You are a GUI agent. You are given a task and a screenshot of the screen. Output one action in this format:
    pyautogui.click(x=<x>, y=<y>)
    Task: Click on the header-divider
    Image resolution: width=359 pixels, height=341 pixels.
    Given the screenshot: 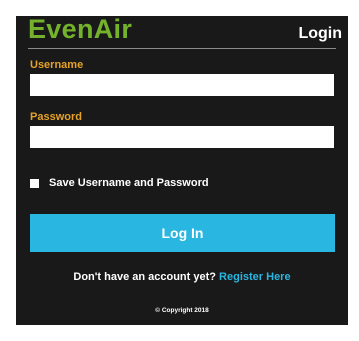 What is the action you would take?
    pyautogui.click(x=182, y=48)
    